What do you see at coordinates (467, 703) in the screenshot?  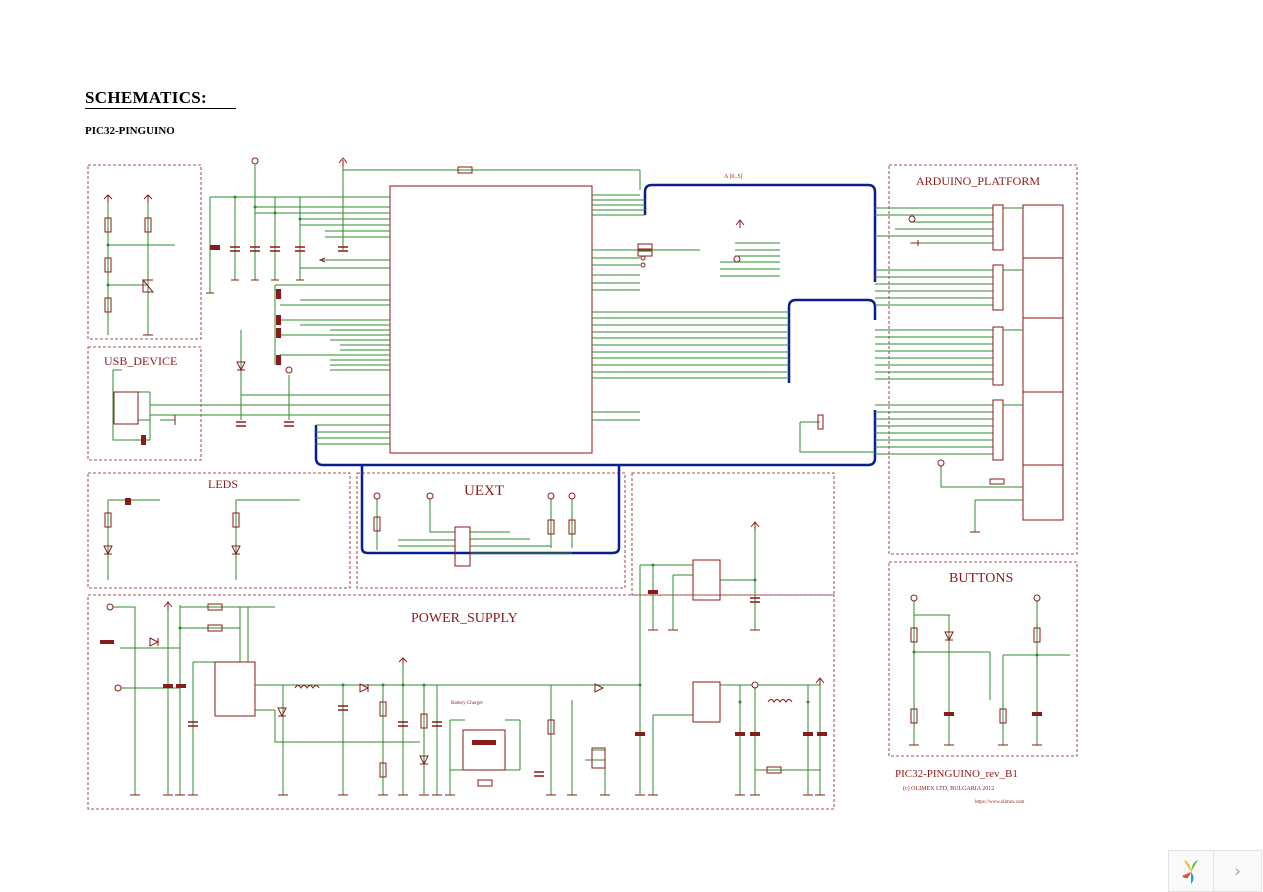 I see `battery-charger-label: Battery Charger` at bounding box center [467, 703].